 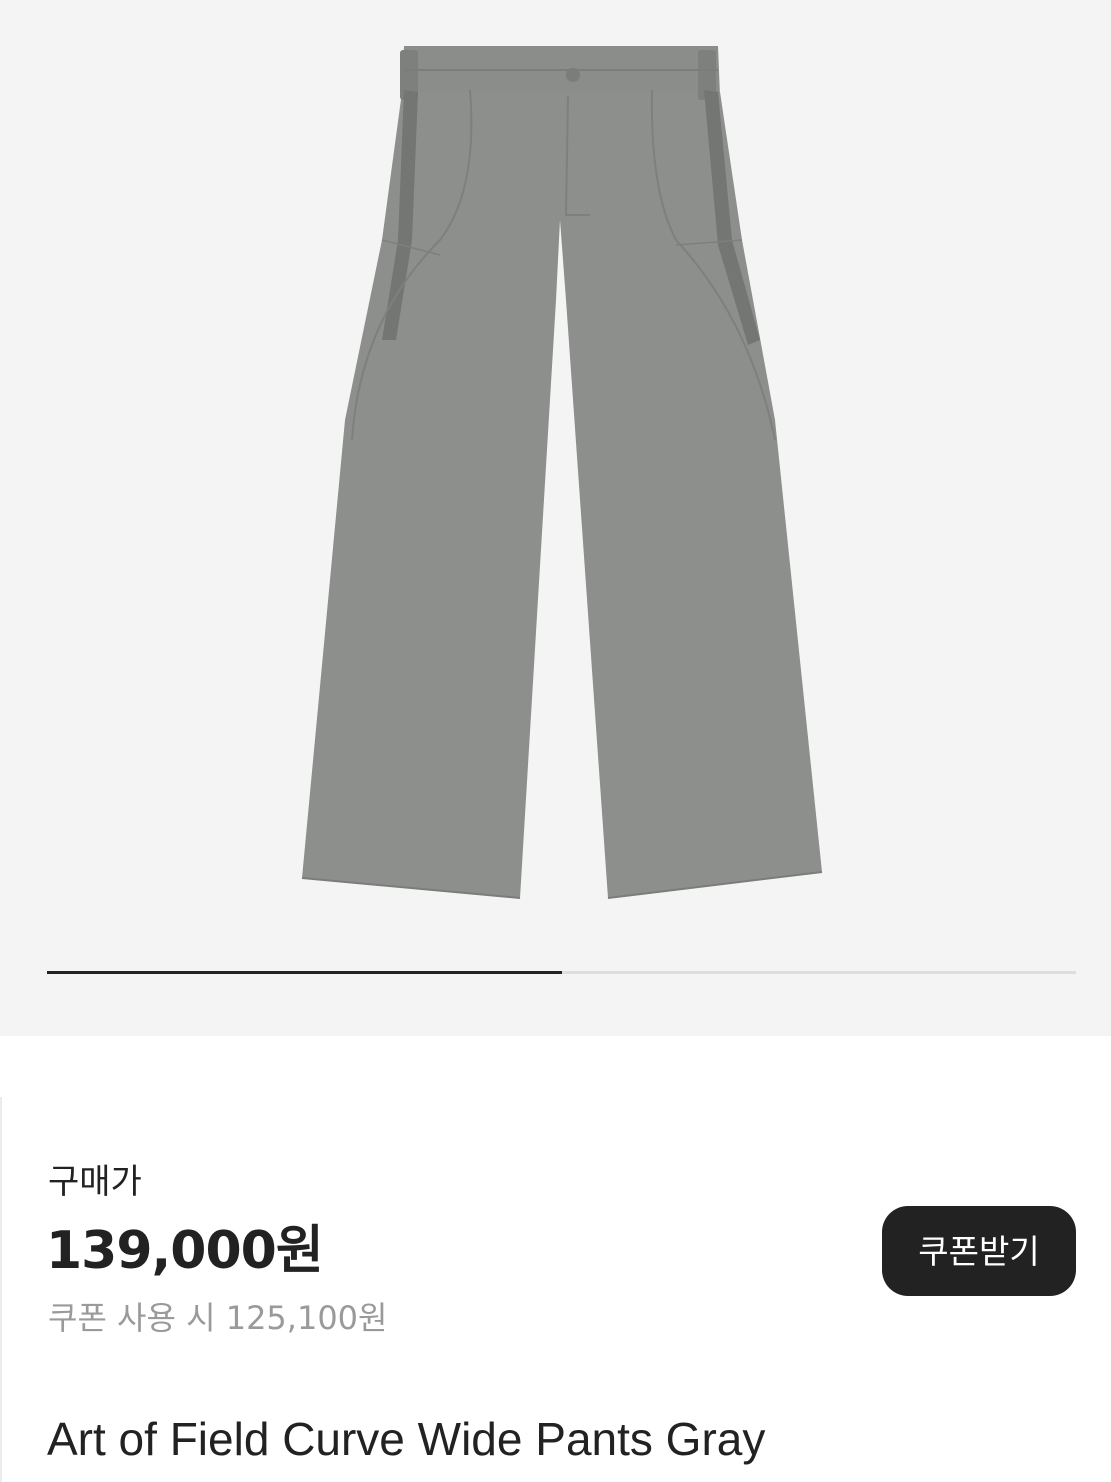 What do you see at coordinates (185, 1251) in the screenshot?
I see `price-value: 139,000원` at bounding box center [185, 1251].